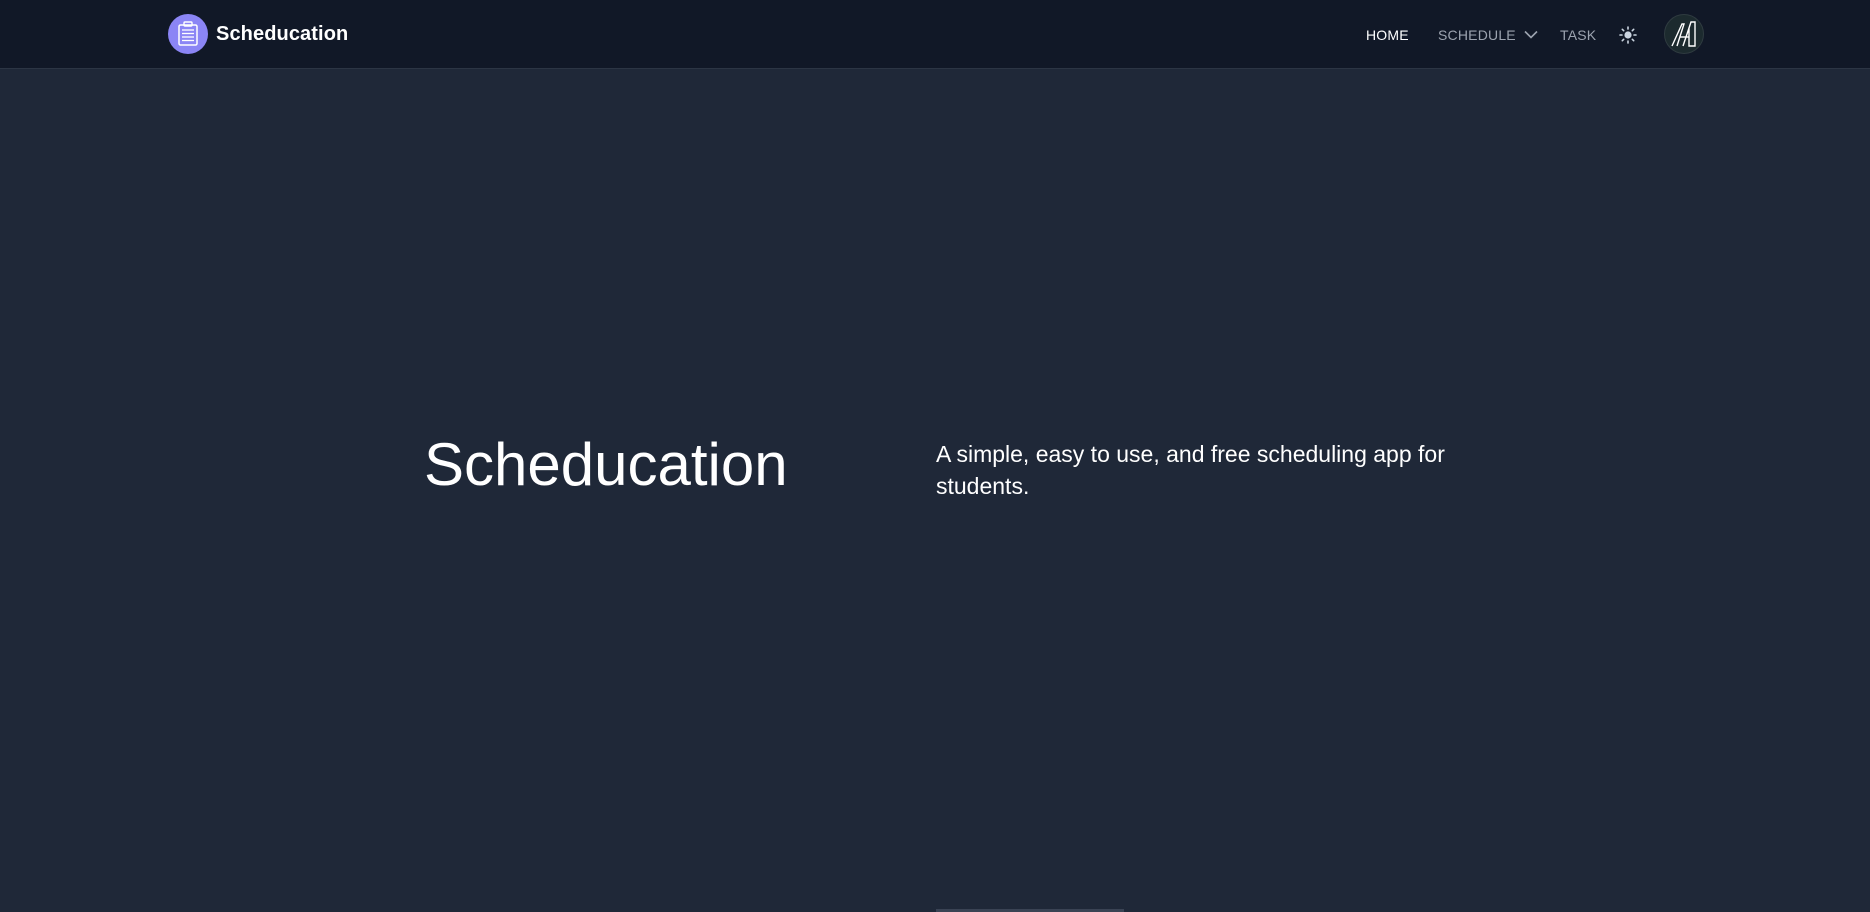 This screenshot has height=912, width=1870. What do you see at coordinates (1578, 35) in the screenshot?
I see `nav-task: TASK` at bounding box center [1578, 35].